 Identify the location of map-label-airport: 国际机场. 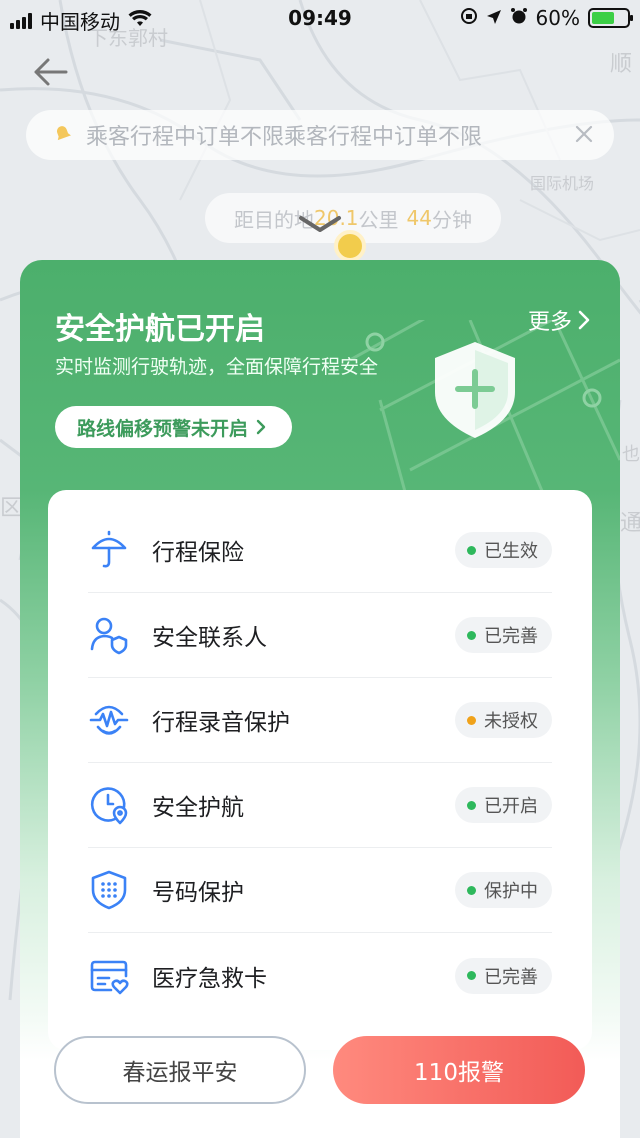
(562, 183).